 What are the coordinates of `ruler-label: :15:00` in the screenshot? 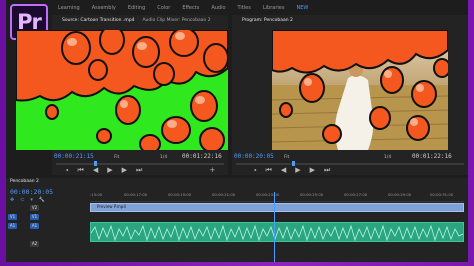 It's located at (96, 194).